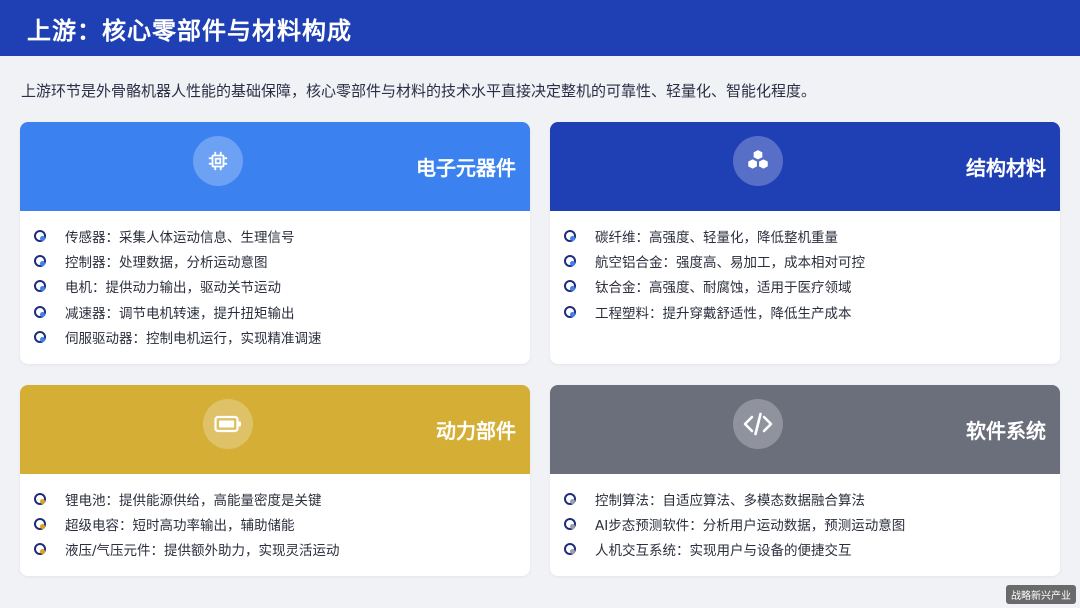  What do you see at coordinates (466, 168) in the screenshot?
I see `card-title: 电子元器件` at bounding box center [466, 168].